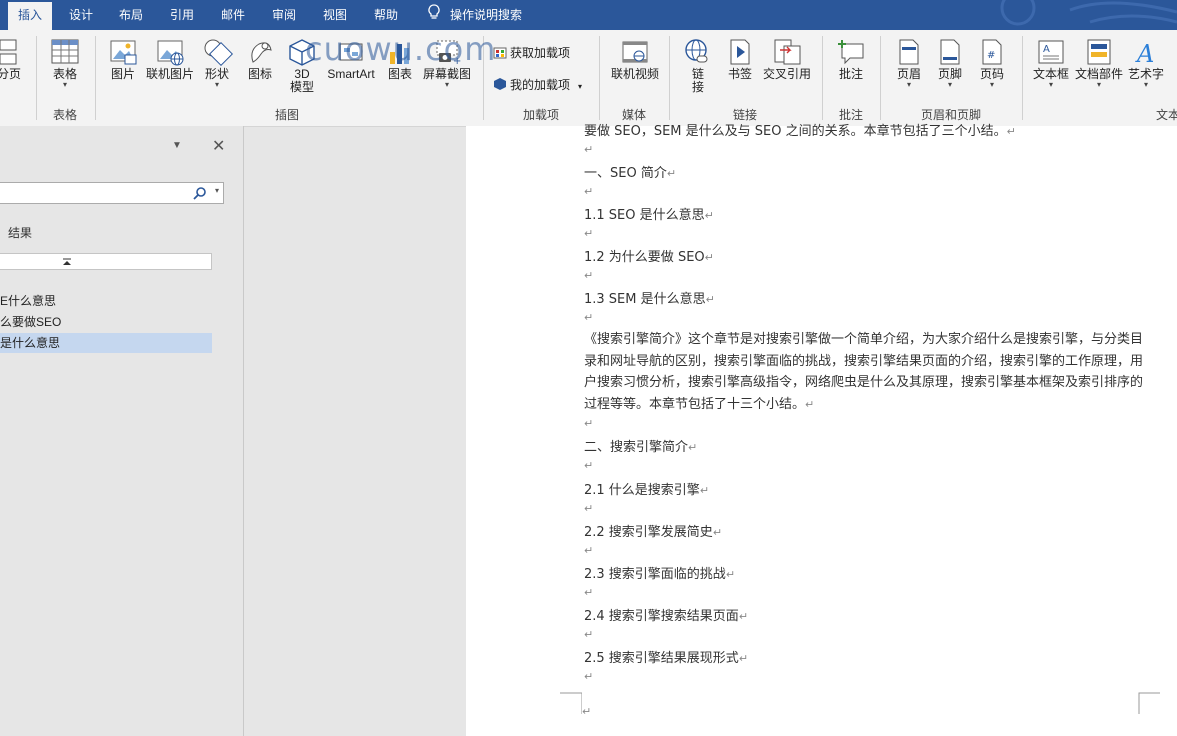 This screenshot has height=736, width=1177. I want to click on tab-layout: 布局, so click(131, 15).